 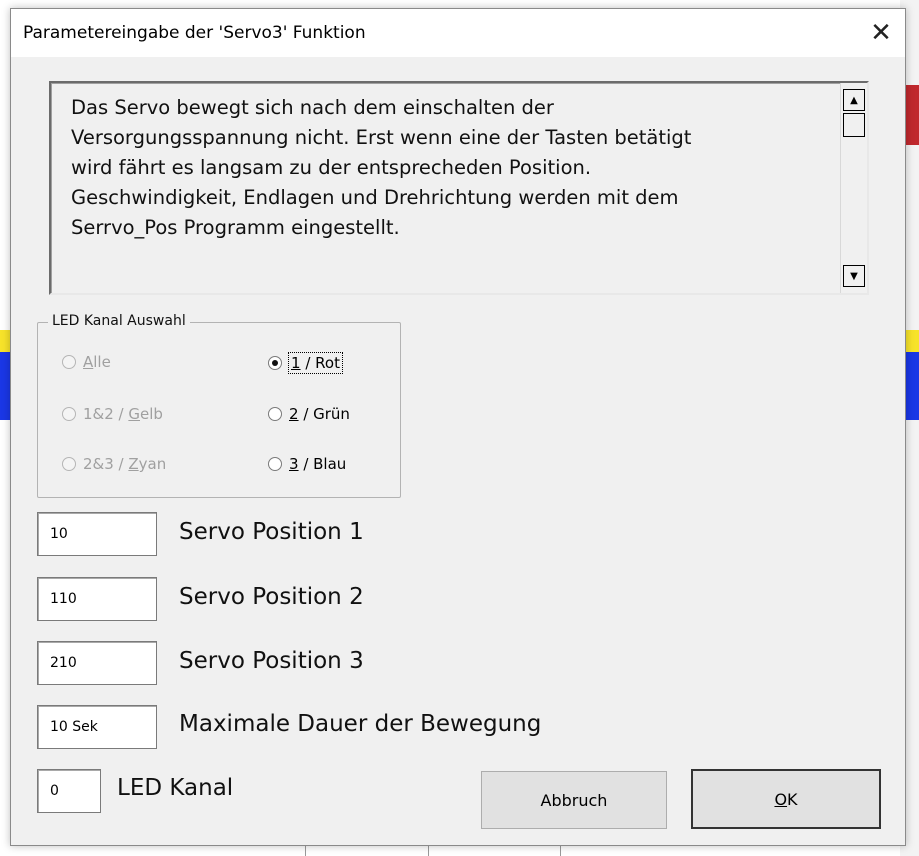 I want to click on ok-accelerator: O, so click(x=781, y=799).